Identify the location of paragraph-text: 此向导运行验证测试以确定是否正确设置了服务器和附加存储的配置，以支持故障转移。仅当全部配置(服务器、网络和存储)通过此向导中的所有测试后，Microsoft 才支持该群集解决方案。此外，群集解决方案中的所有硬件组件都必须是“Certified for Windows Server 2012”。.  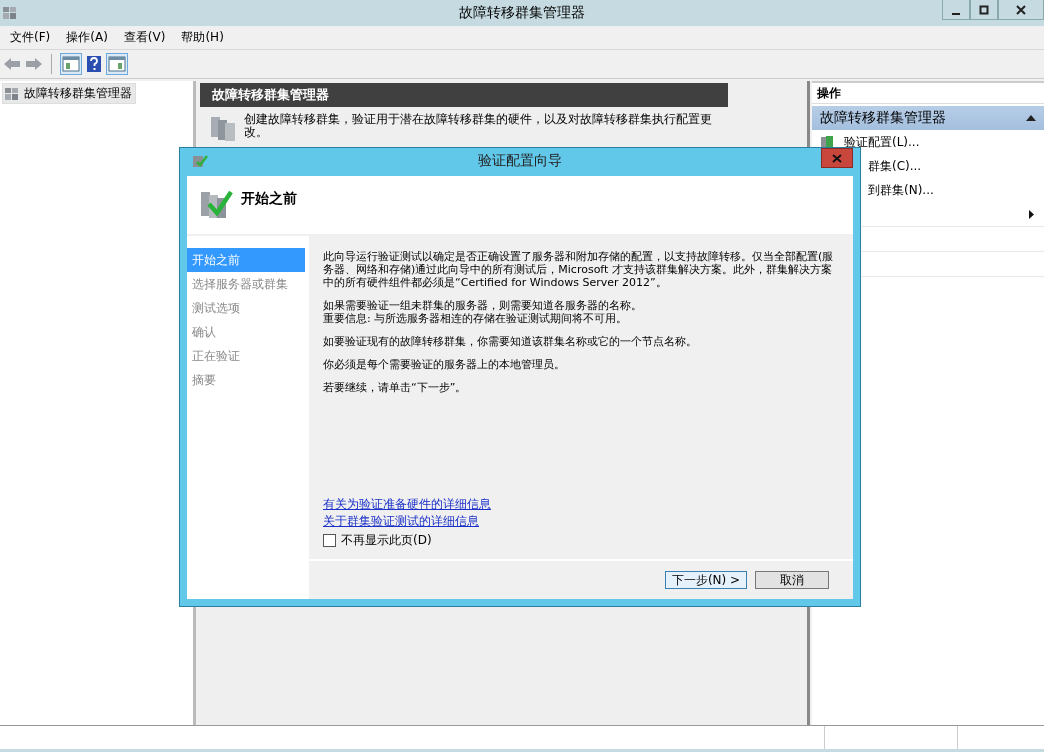
(579, 269).